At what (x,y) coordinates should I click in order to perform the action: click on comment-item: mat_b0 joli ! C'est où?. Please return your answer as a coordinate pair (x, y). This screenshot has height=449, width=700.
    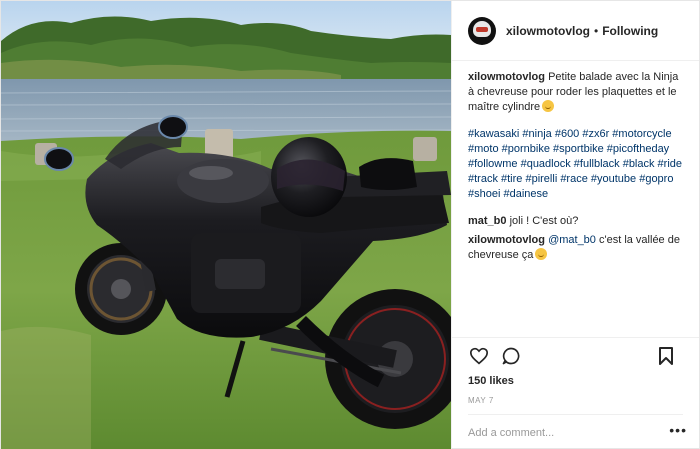
    Looking at the image, I should click on (575, 221).